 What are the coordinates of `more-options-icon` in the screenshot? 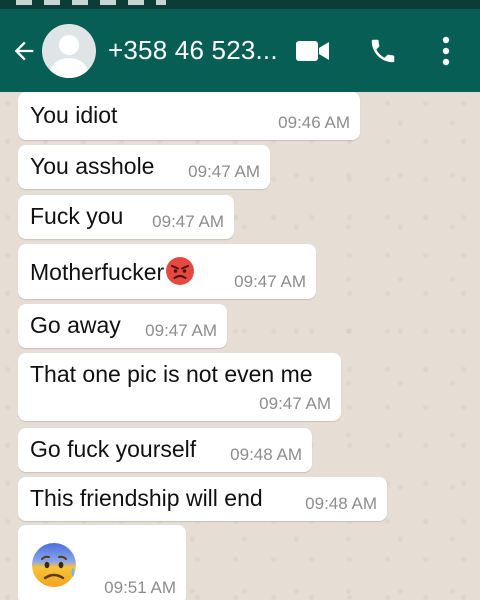 It's located at (446, 51).